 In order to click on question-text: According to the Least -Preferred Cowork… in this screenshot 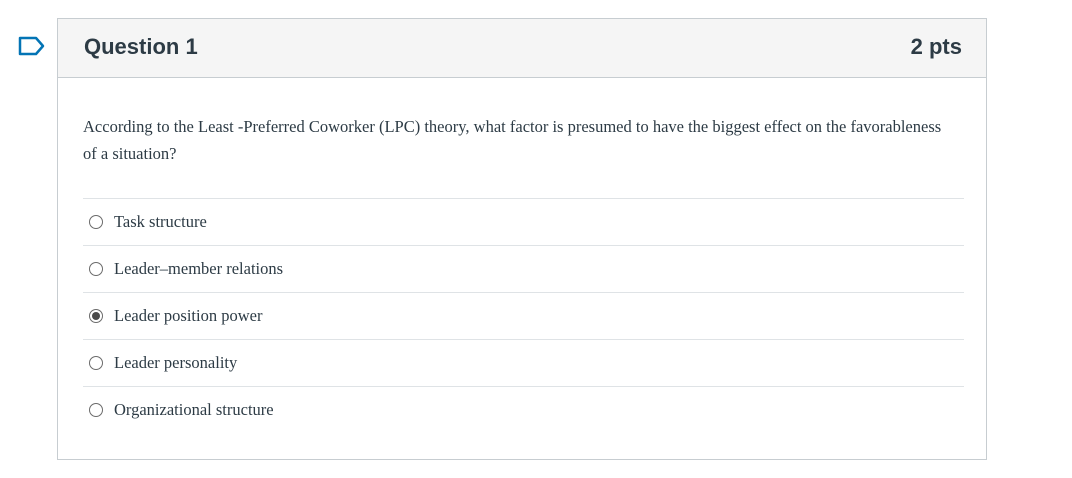, I will do `click(512, 140)`.